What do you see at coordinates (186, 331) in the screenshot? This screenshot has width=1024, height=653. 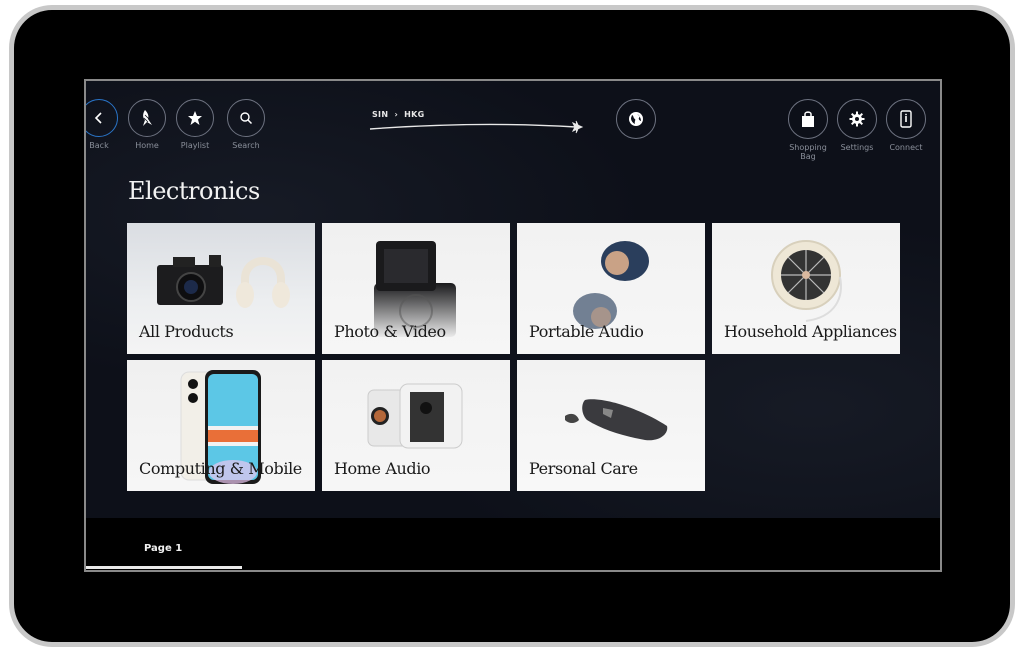 I see `category-label: All Products` at bounding box center [186, 331].